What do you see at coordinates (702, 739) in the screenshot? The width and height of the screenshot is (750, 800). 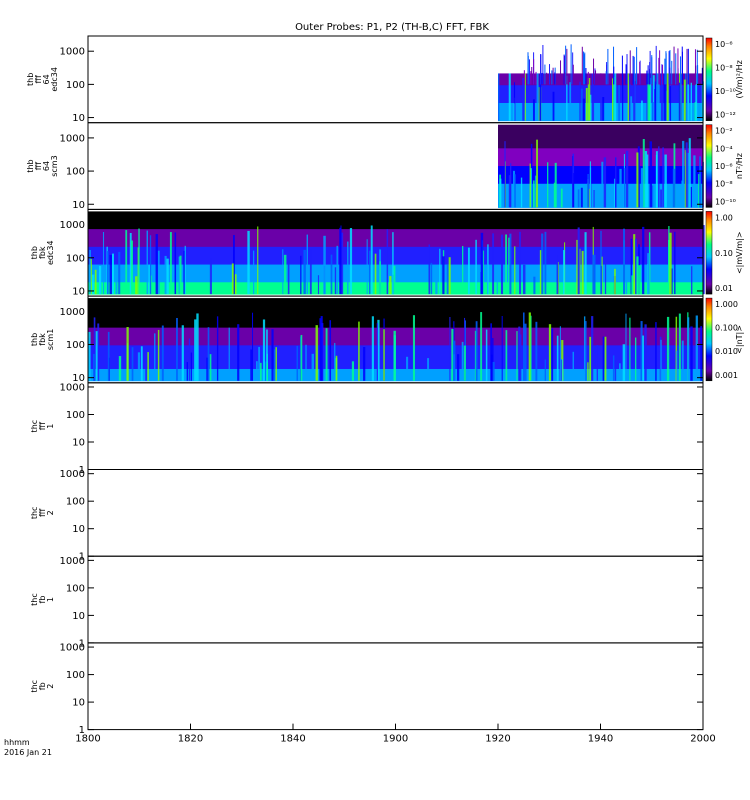 I see `x-tick-label: 2000` at bounding box center [702, 739].